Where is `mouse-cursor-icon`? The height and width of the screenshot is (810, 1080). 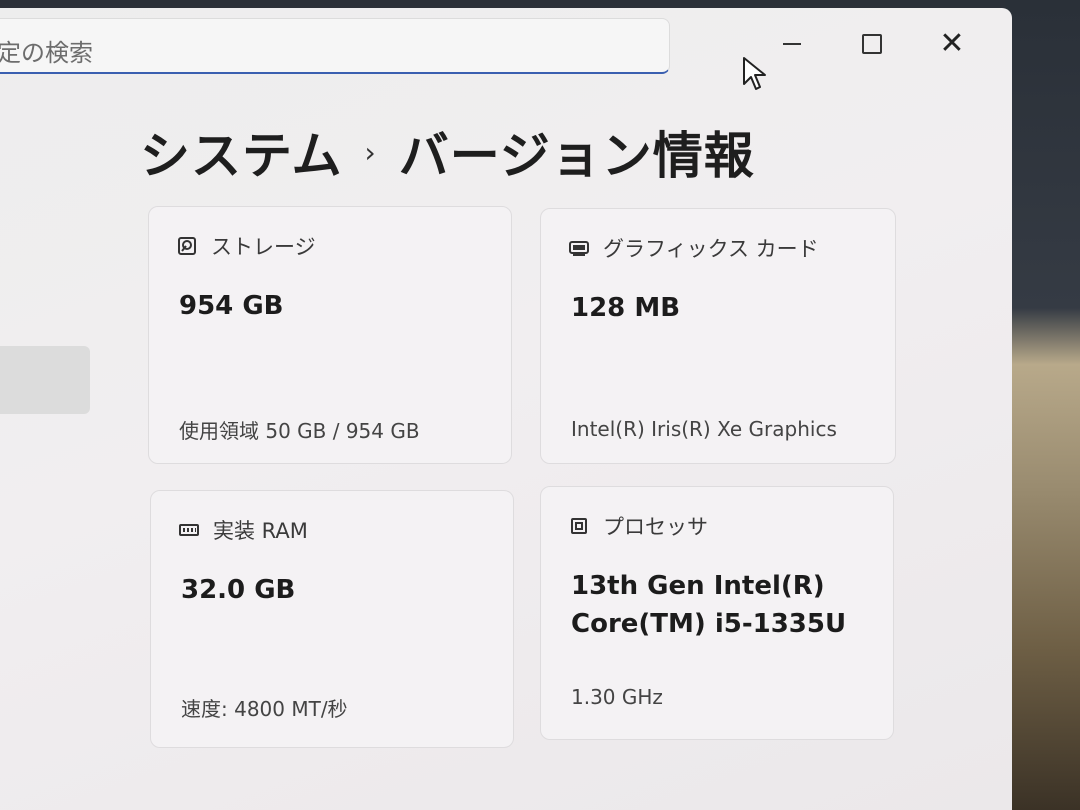
mouse-cursor-icon is located at coordinates (754, 73).